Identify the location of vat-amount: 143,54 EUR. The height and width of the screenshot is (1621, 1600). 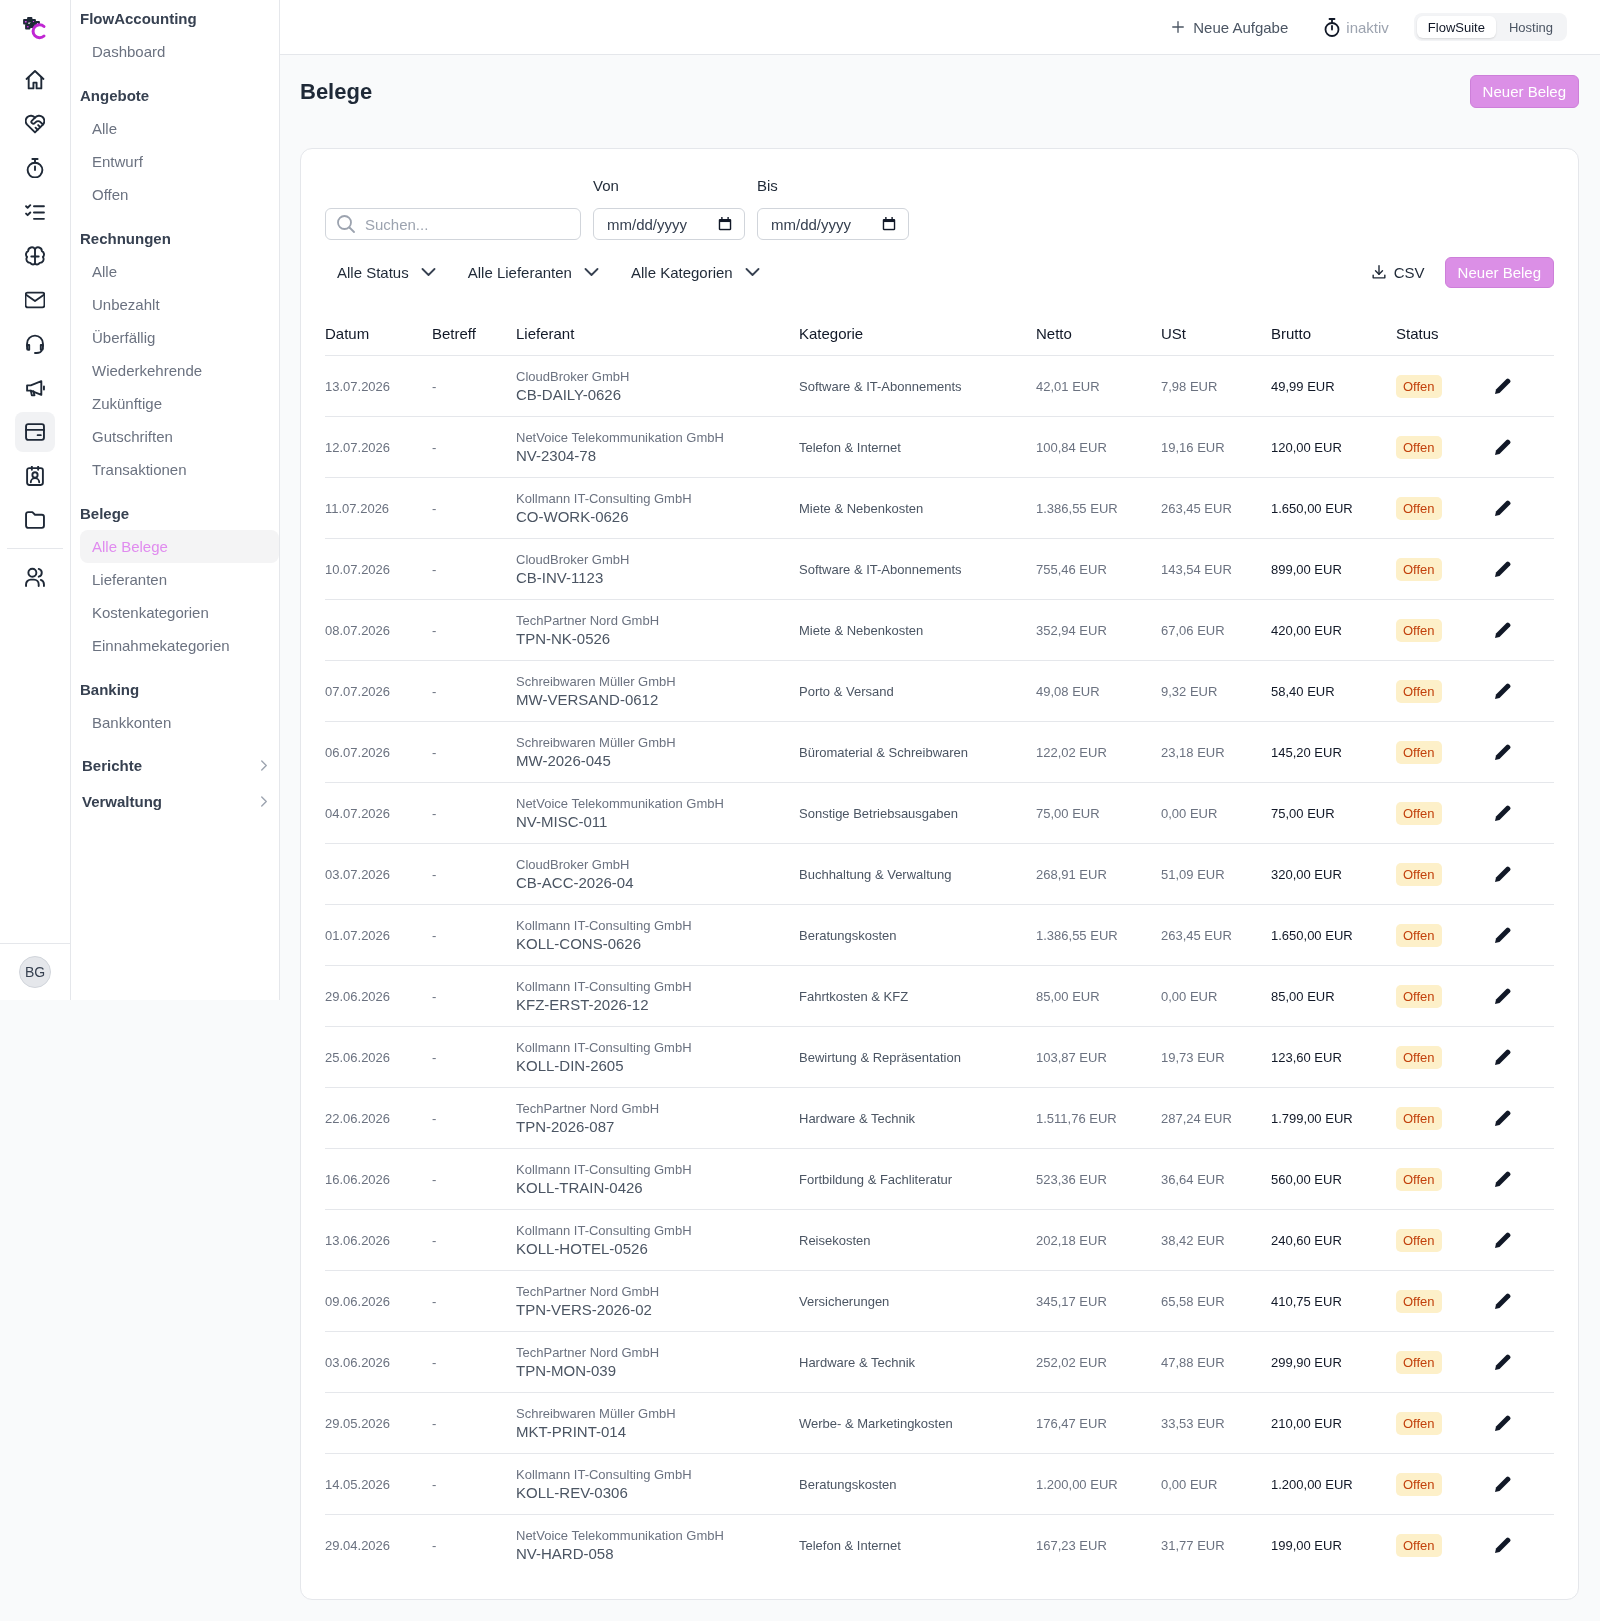
(1197, 569).